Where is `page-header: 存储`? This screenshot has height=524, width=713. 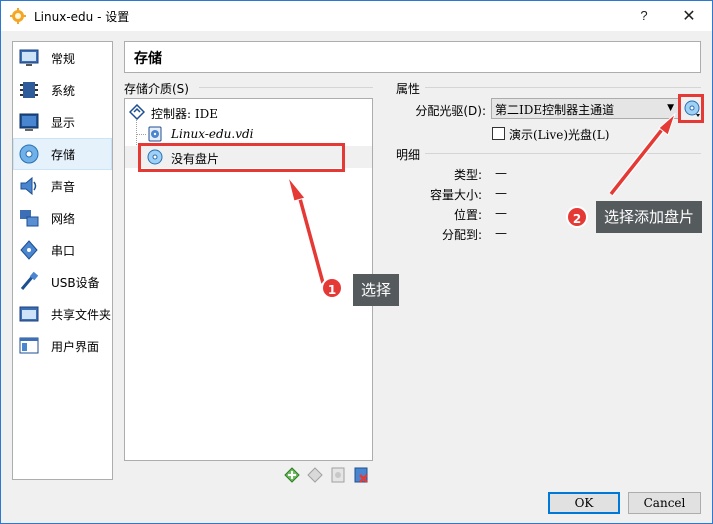 page-header: 存储 is located at coordinates (412, 57).